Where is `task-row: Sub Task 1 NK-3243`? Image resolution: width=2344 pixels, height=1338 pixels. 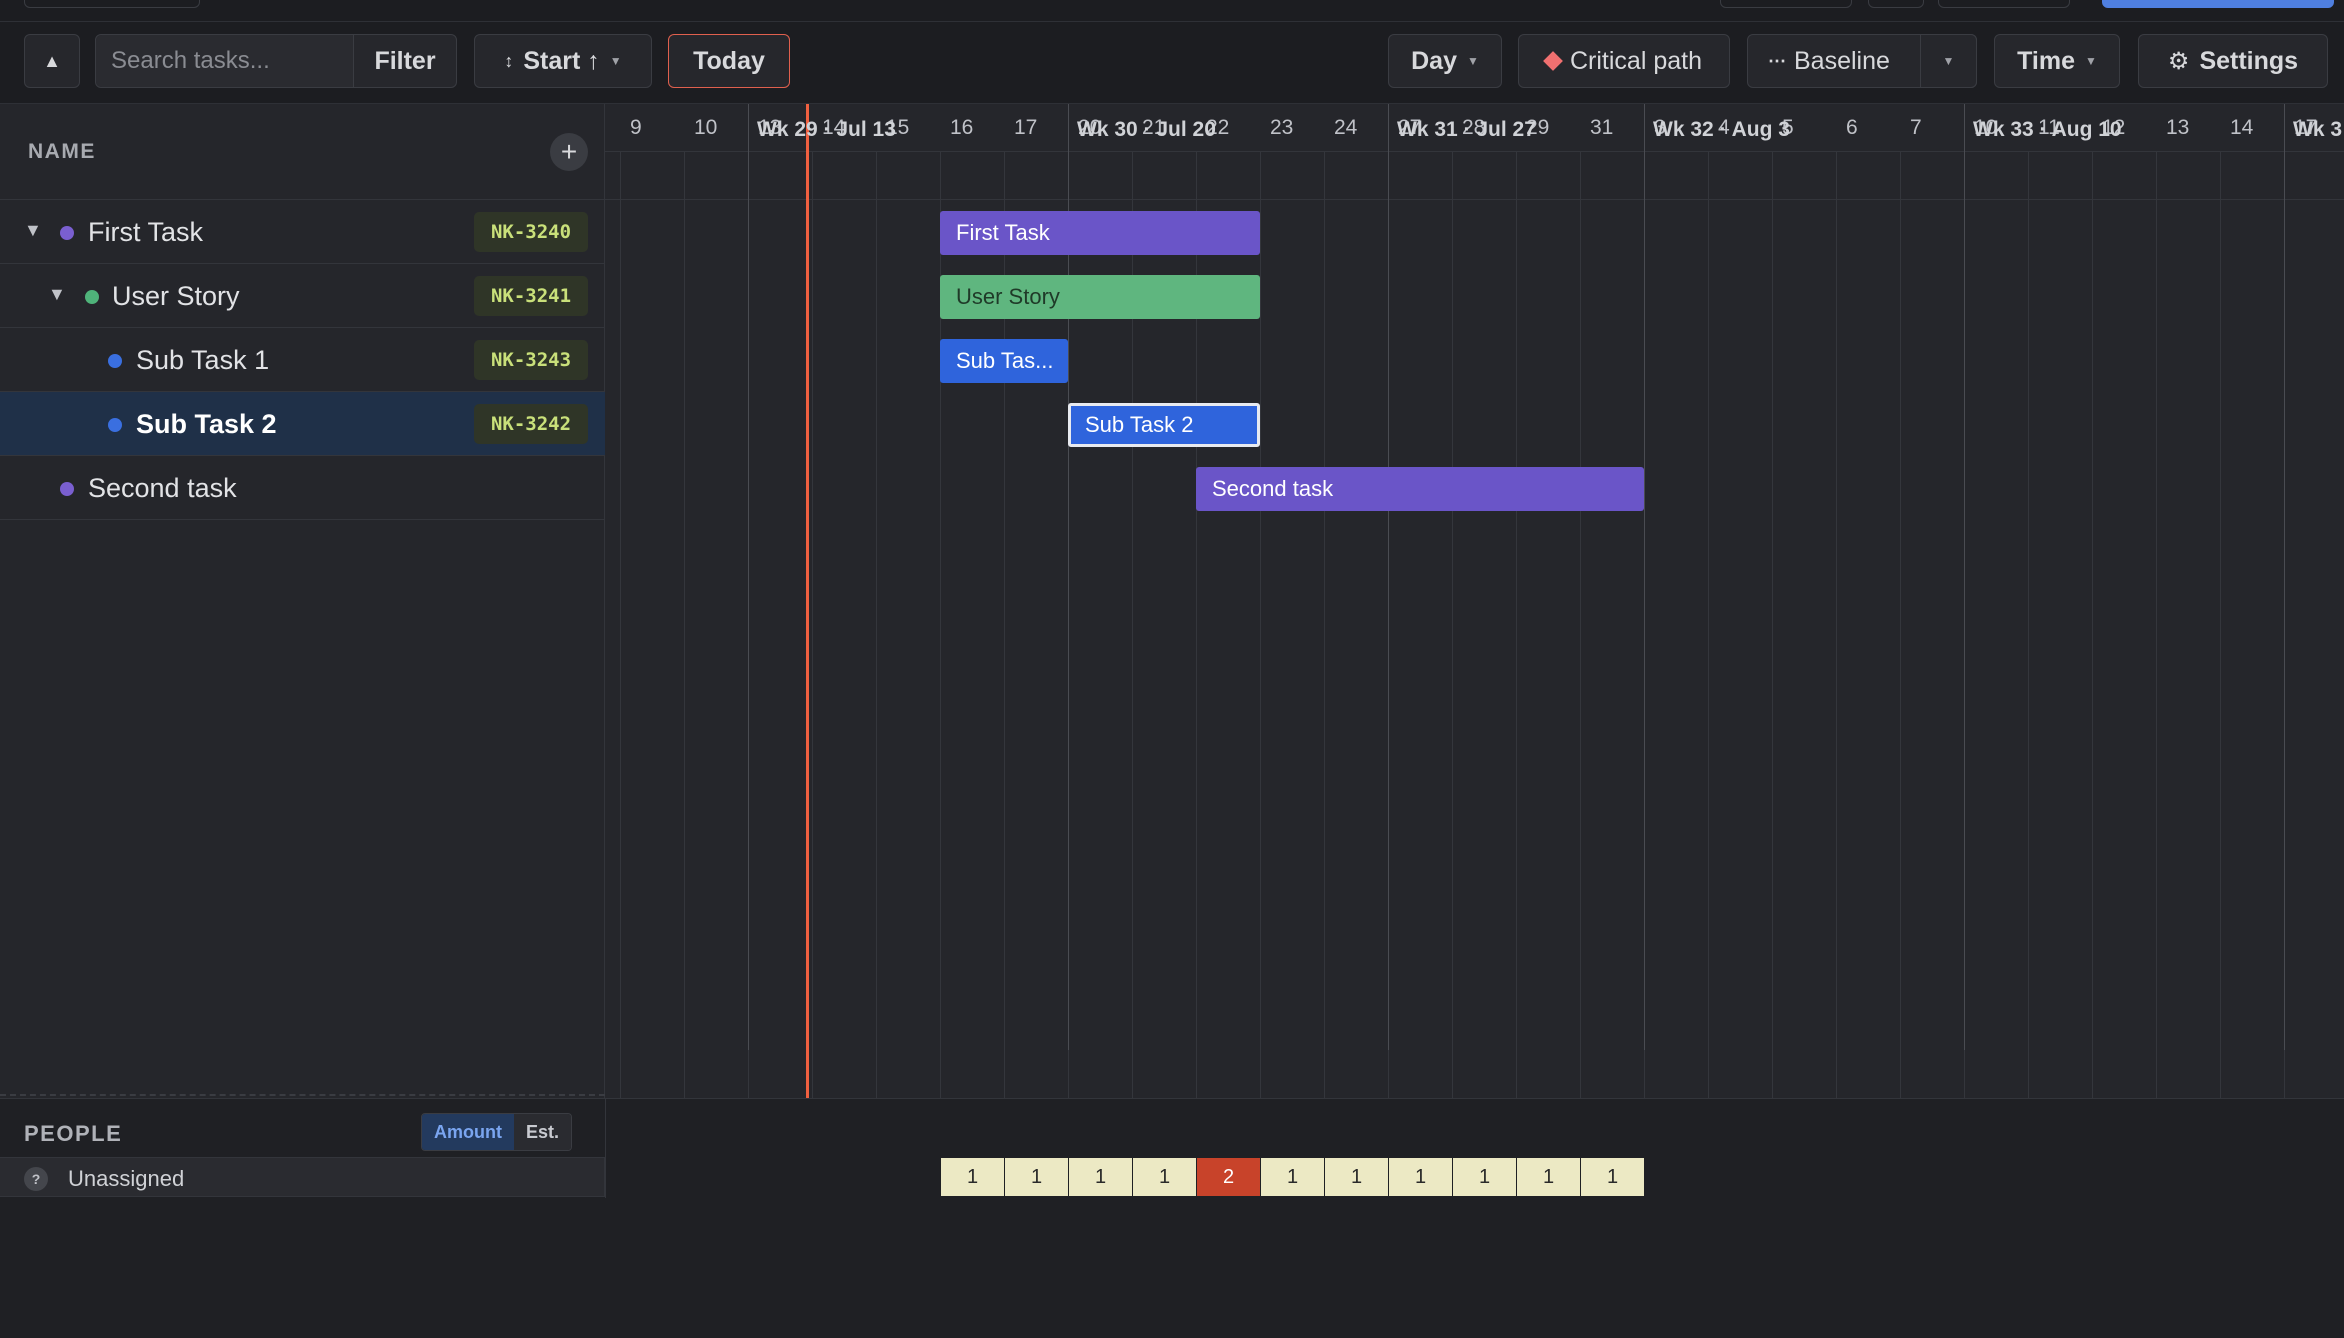
task-row: Sub Task 1 NK-3243 is located at coordinates (302, 360).